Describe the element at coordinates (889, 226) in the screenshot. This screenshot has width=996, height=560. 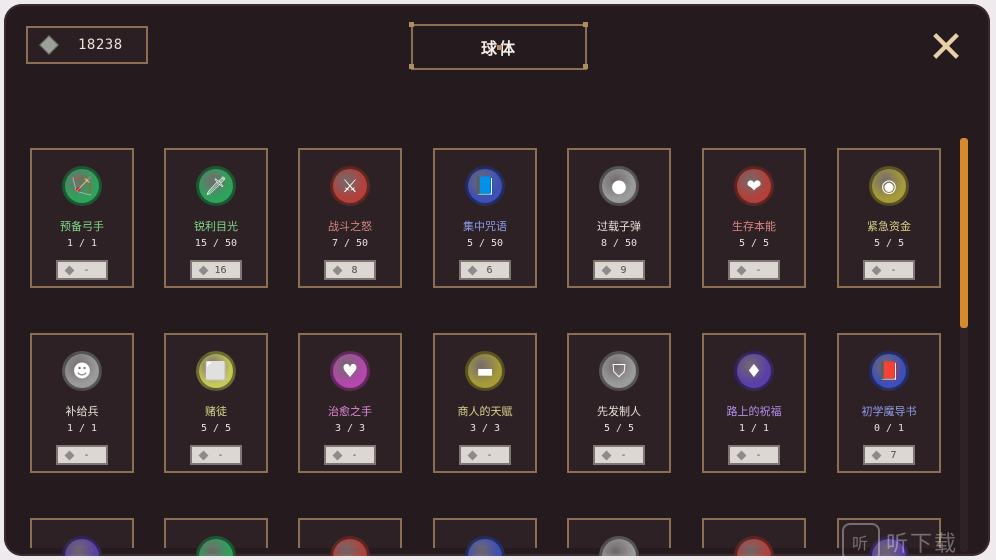
I see `orb-name: 紧急资金` at that location.